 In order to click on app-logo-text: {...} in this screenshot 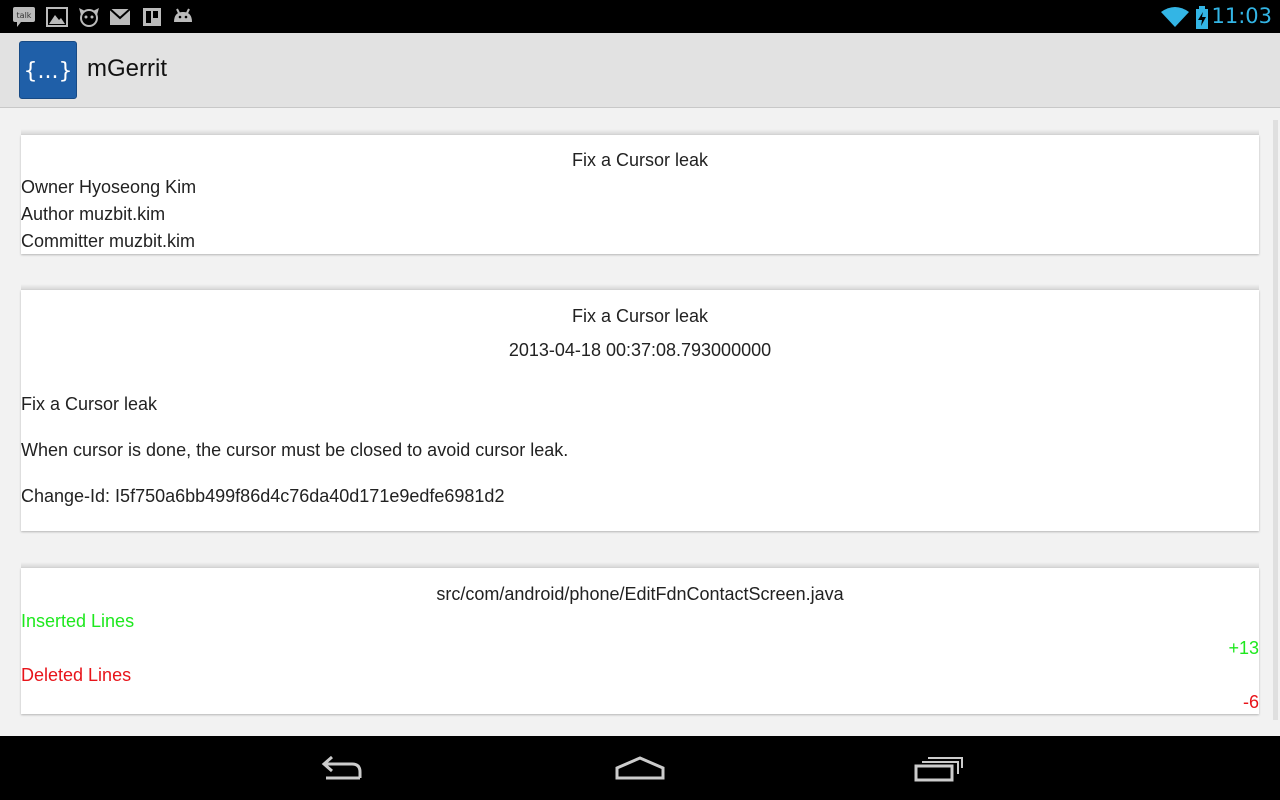, I will do `click(48, 71)`.